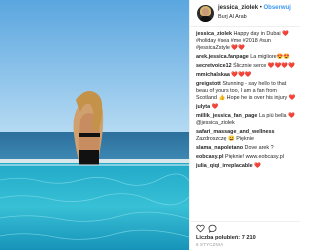 Image resolution: width=320 pixels, height=250 pixels. I want to click on action-icons, so click(245, 228).